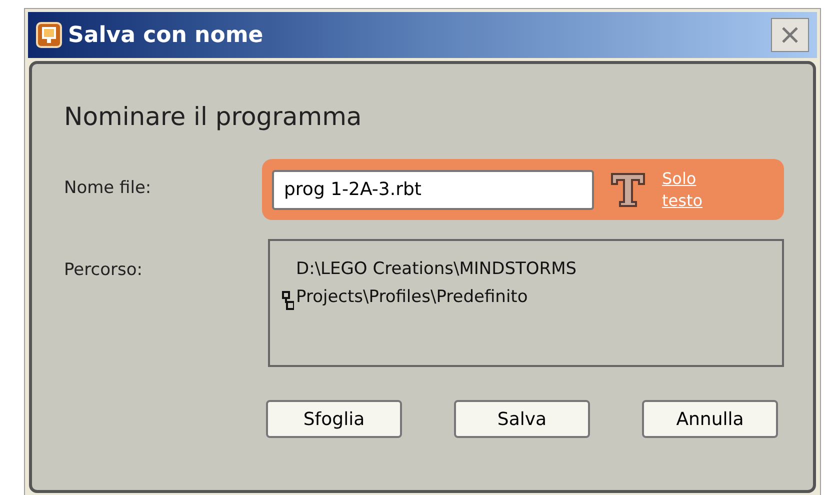 The height and width of the screenshot is (495, 833). I want to click on field-label: Nome file:, so click(108, 188).